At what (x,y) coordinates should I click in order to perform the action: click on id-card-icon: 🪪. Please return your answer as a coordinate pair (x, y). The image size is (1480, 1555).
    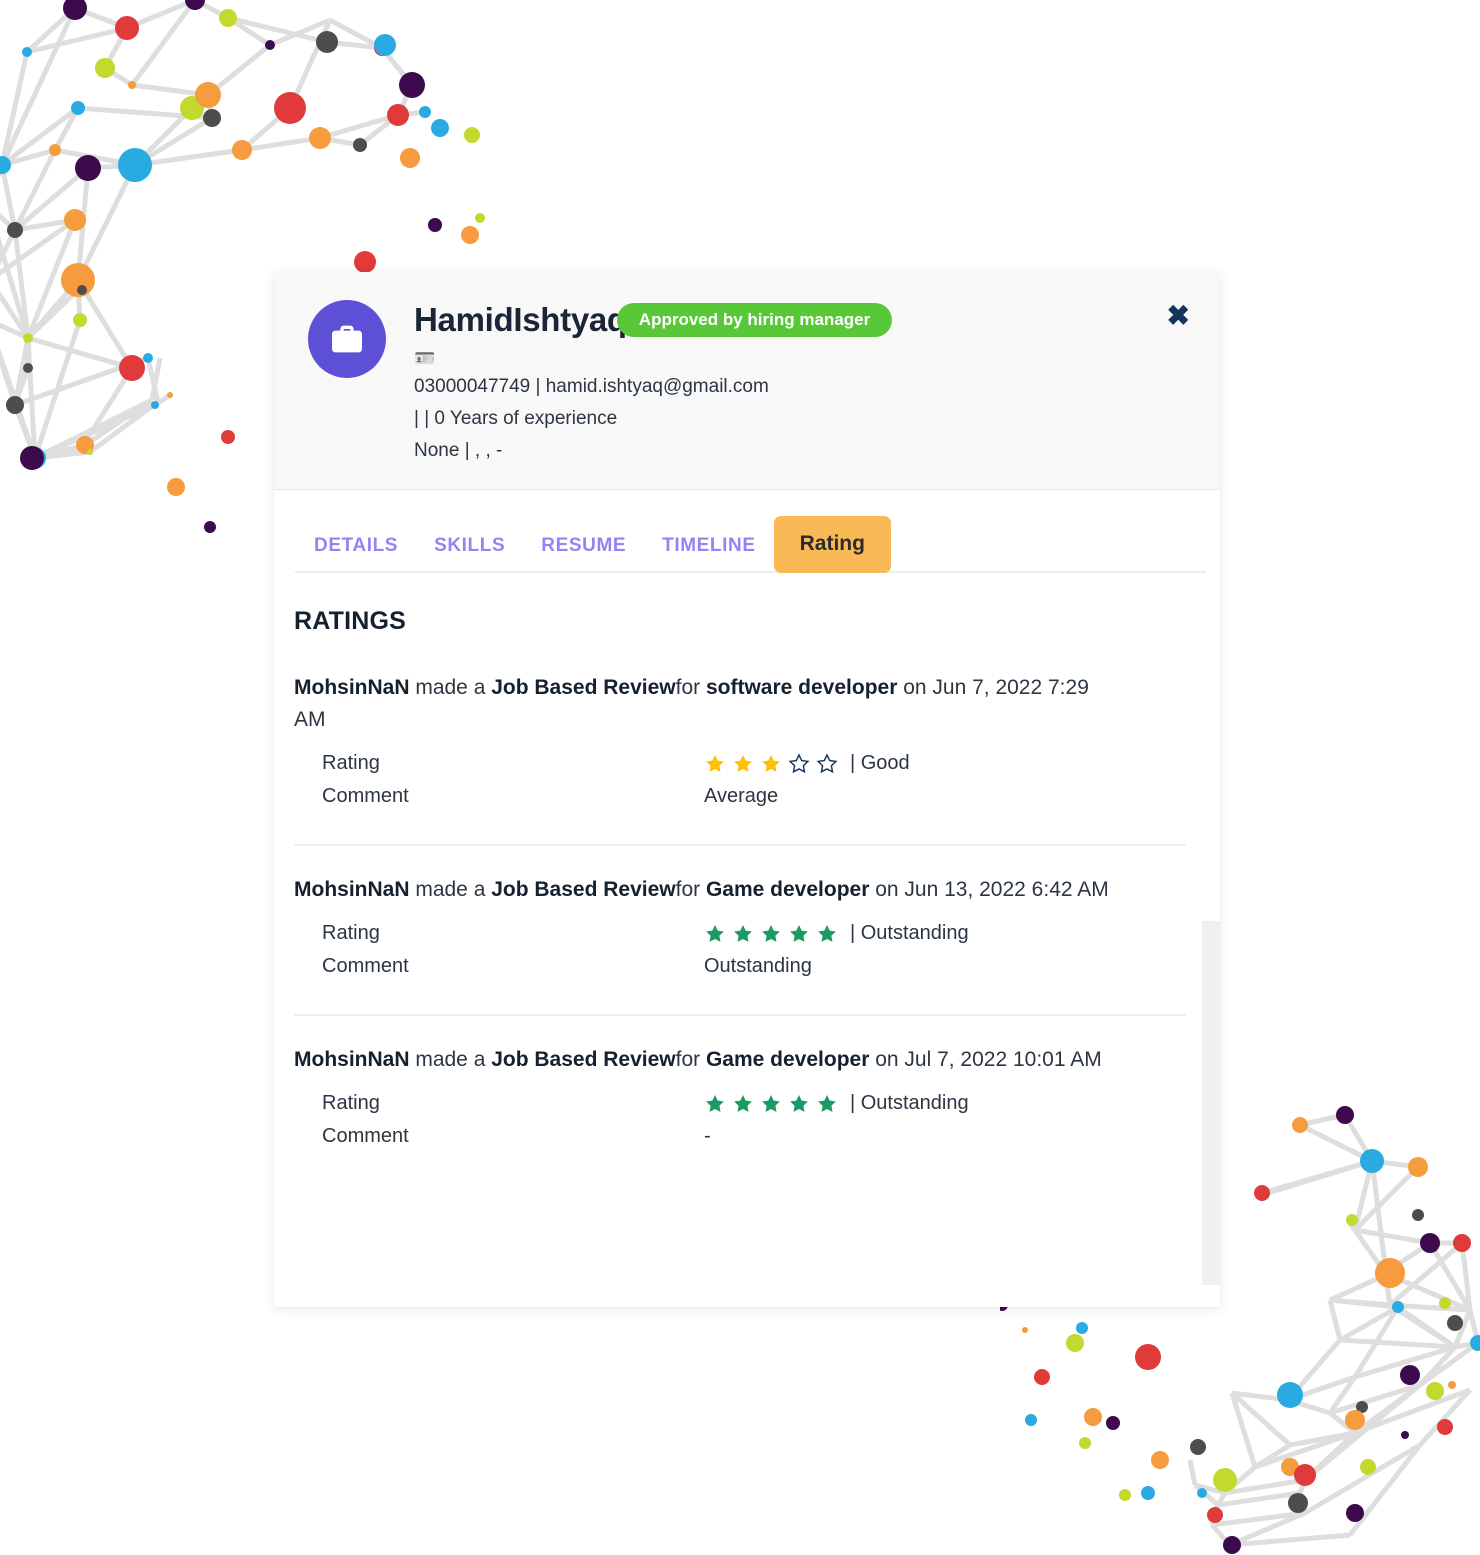
    Looking at the image, I should click on (425, 358).